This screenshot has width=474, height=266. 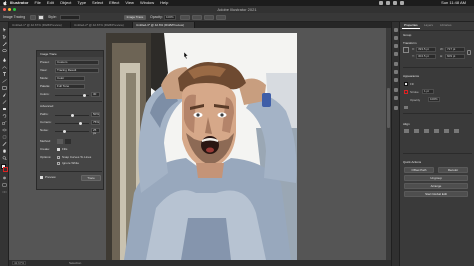 I want to click on selection-tool-icon, so click(x=4, y=30).